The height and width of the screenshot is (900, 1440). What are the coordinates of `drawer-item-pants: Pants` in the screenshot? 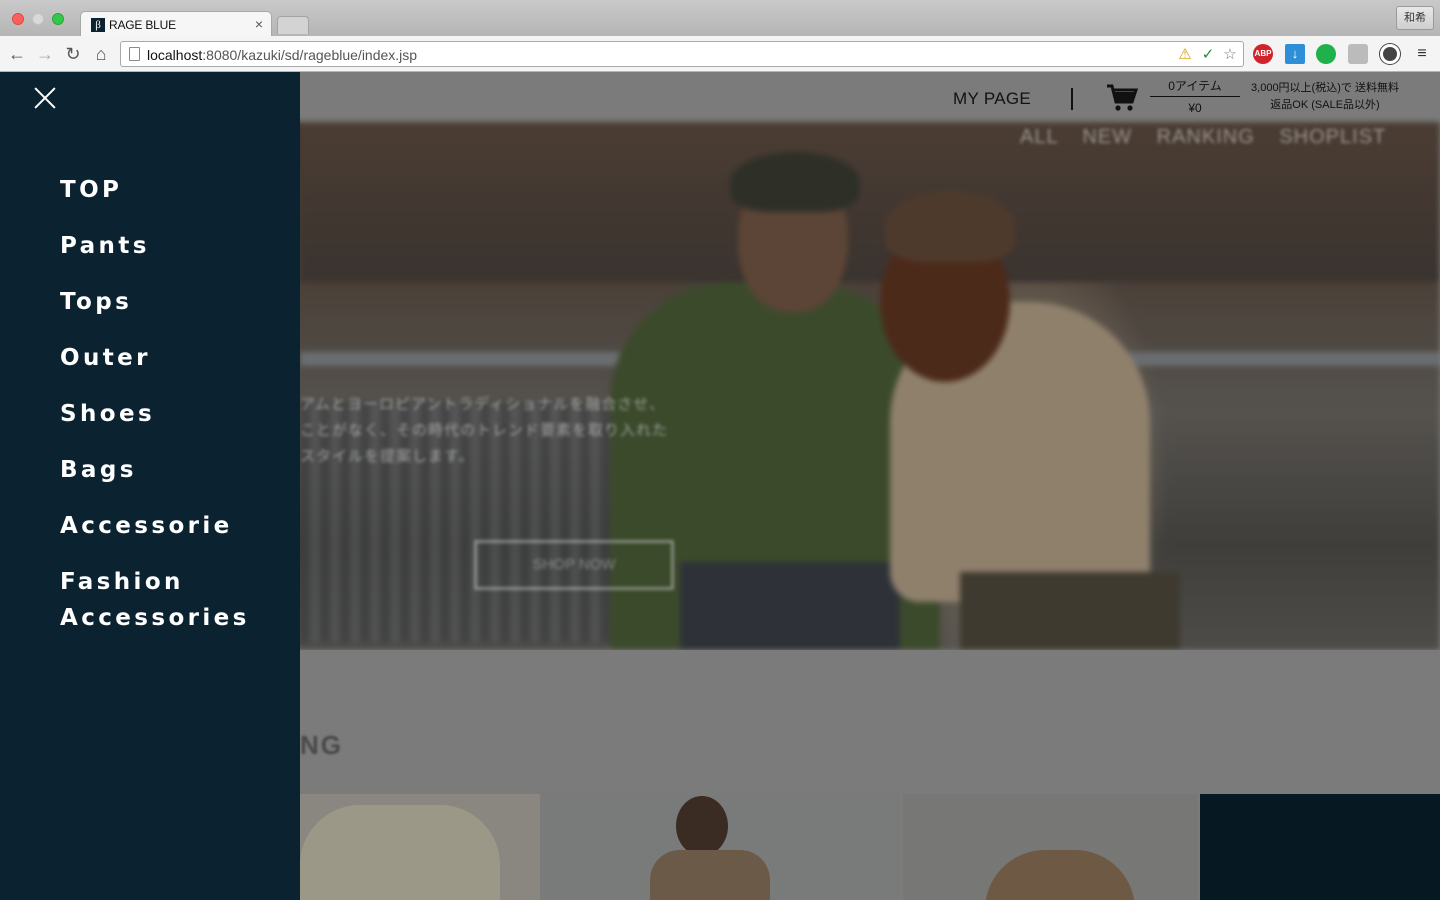 It's located at (175, 246).